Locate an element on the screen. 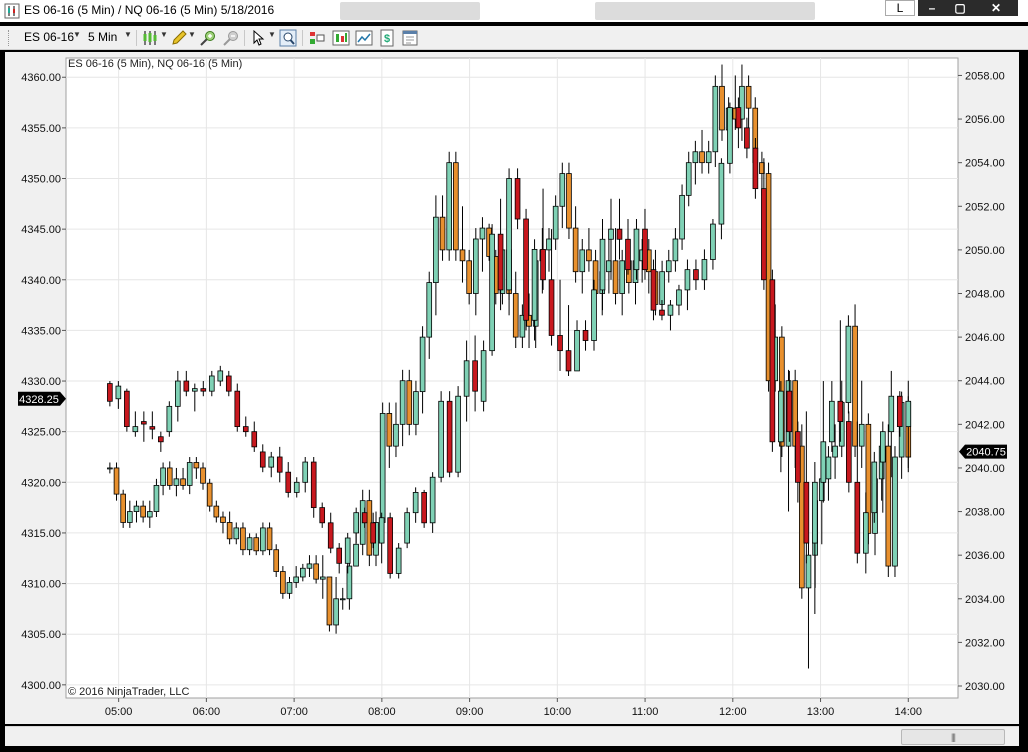 This screenshot has height=752, width=1028. right-tick-label: 2052.00 is located at coordinates (985, 207).